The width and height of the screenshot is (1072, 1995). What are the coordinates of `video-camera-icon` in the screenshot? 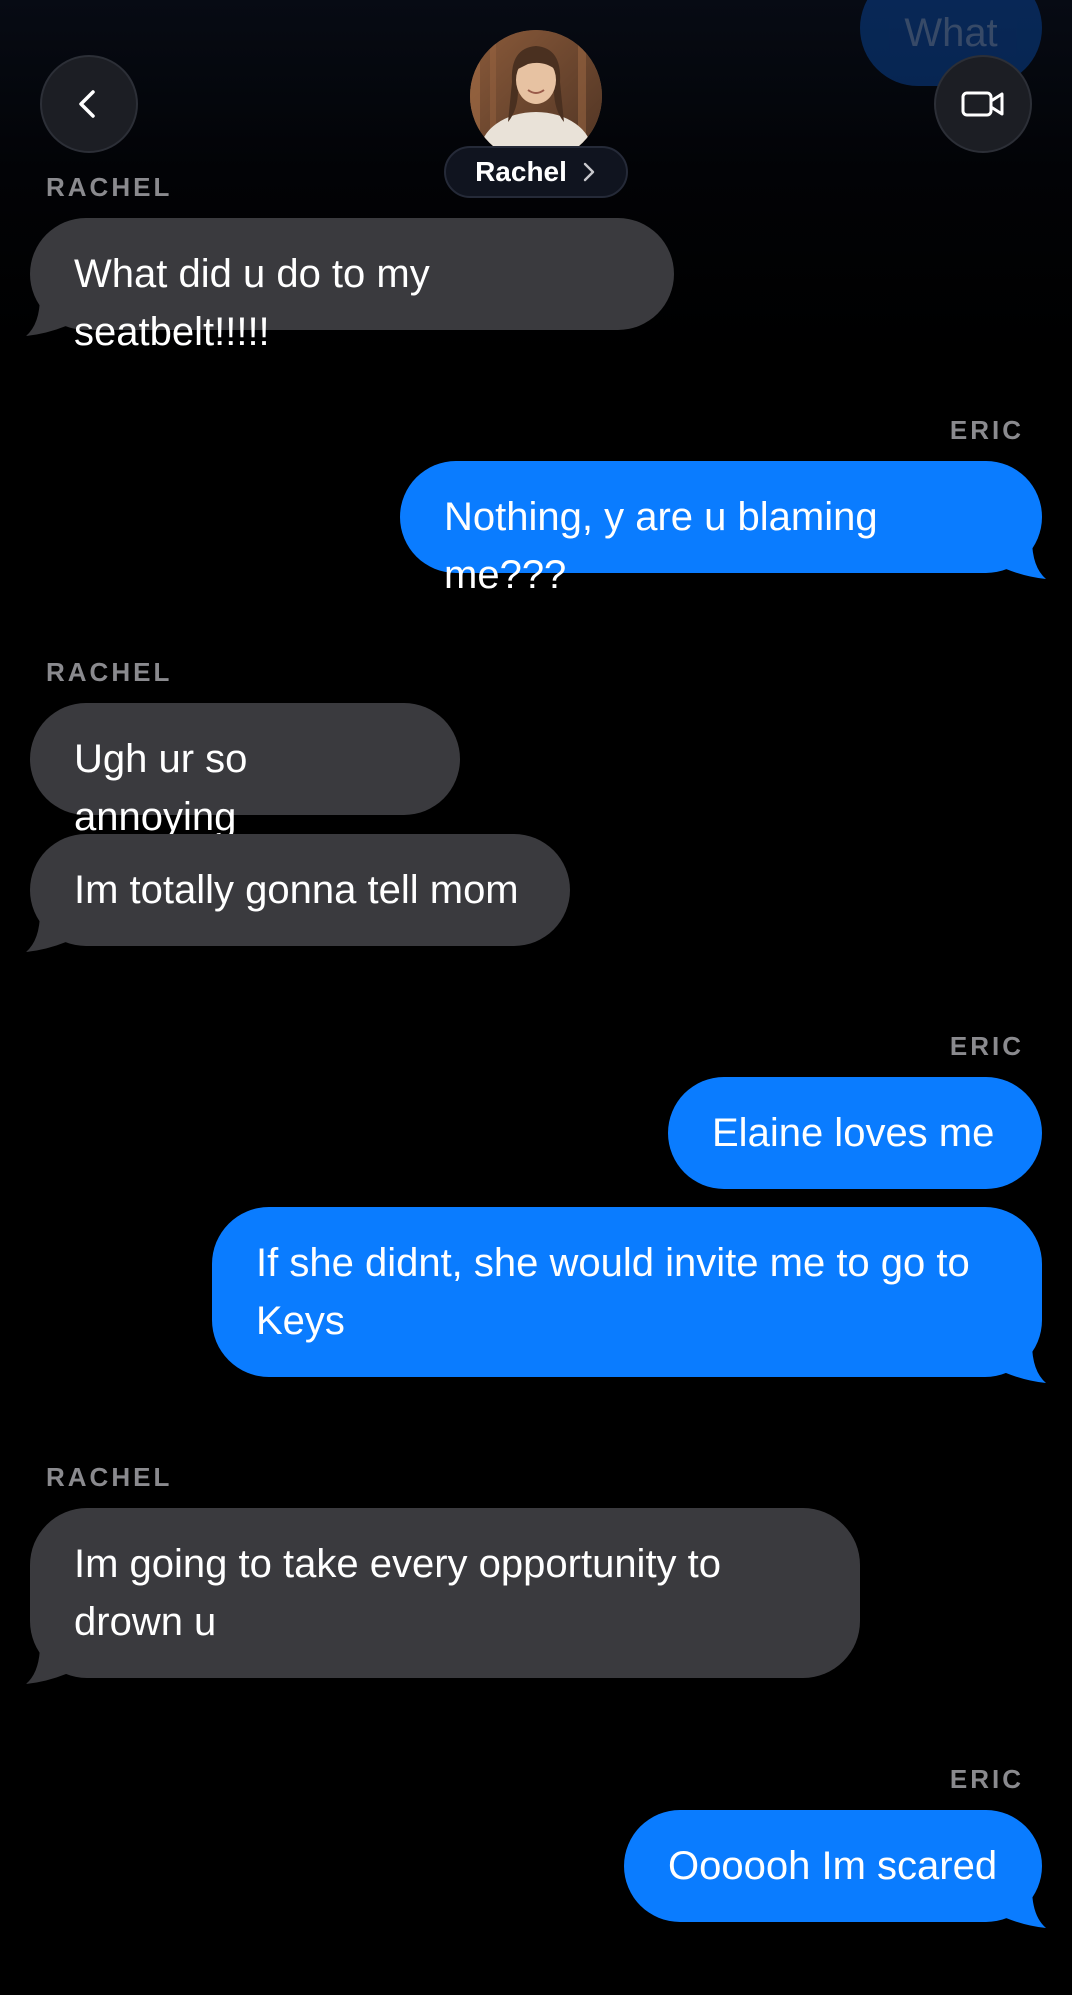 It's located at (982, 104).